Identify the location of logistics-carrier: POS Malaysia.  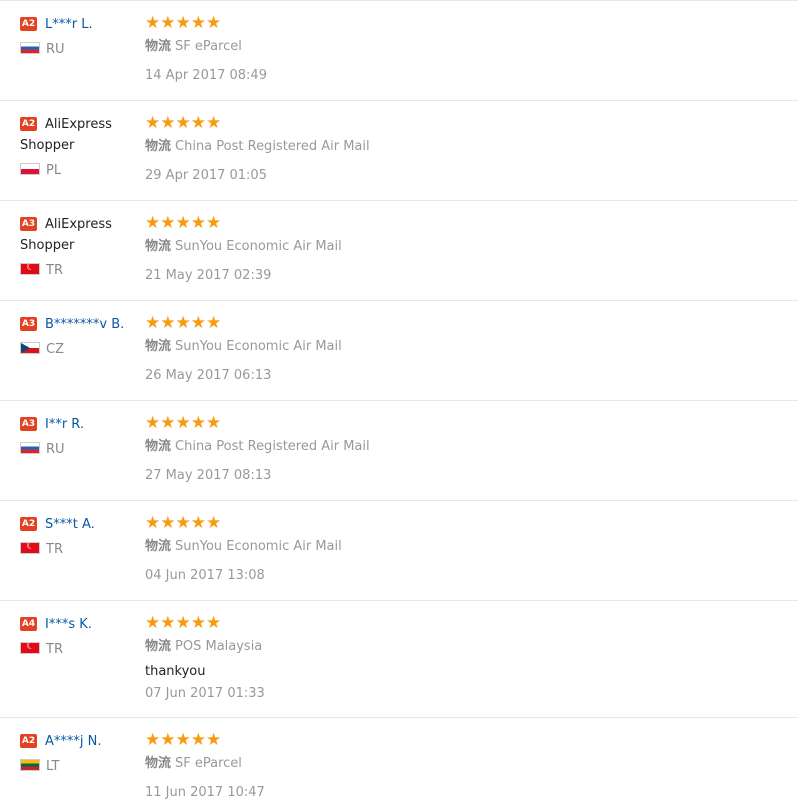
(219, 646).